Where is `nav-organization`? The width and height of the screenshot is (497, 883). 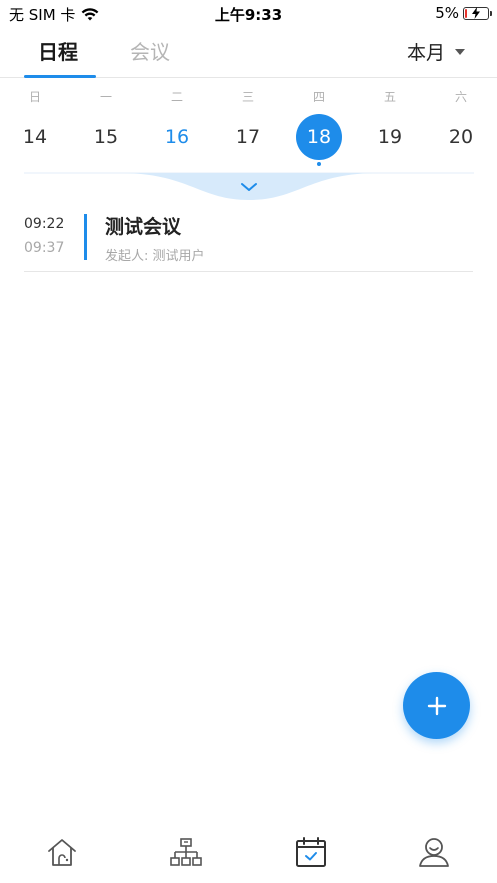 nav-organization is located at coordinates (186, 852).